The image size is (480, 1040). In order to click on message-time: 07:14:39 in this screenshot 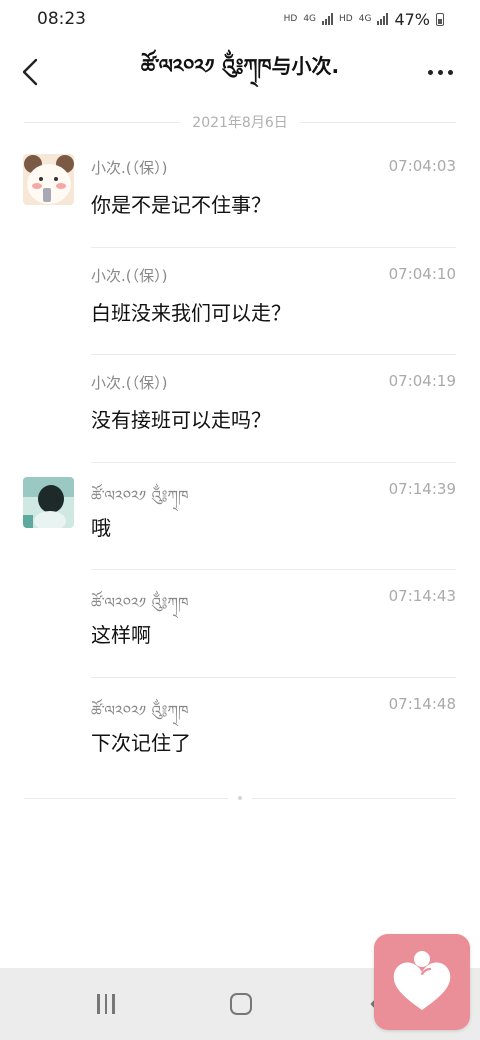, I will do `click(422, 488)`.